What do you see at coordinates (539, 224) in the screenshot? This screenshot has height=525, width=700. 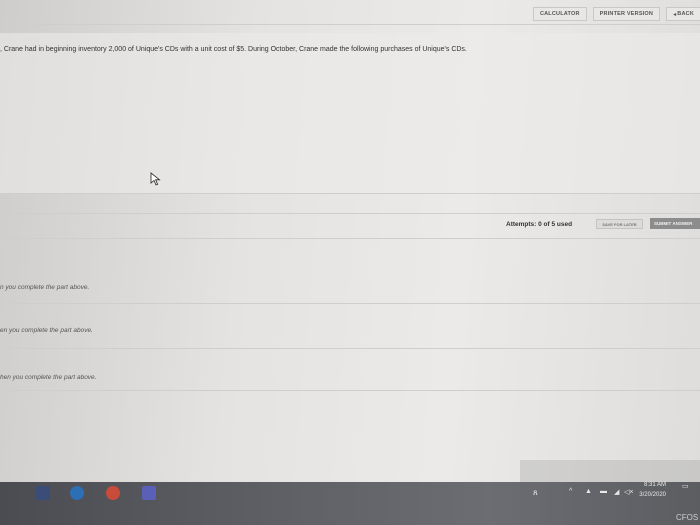 I see `attempts-counter: Attempts: 0 of 5 used` at bounding box center [539, 224].